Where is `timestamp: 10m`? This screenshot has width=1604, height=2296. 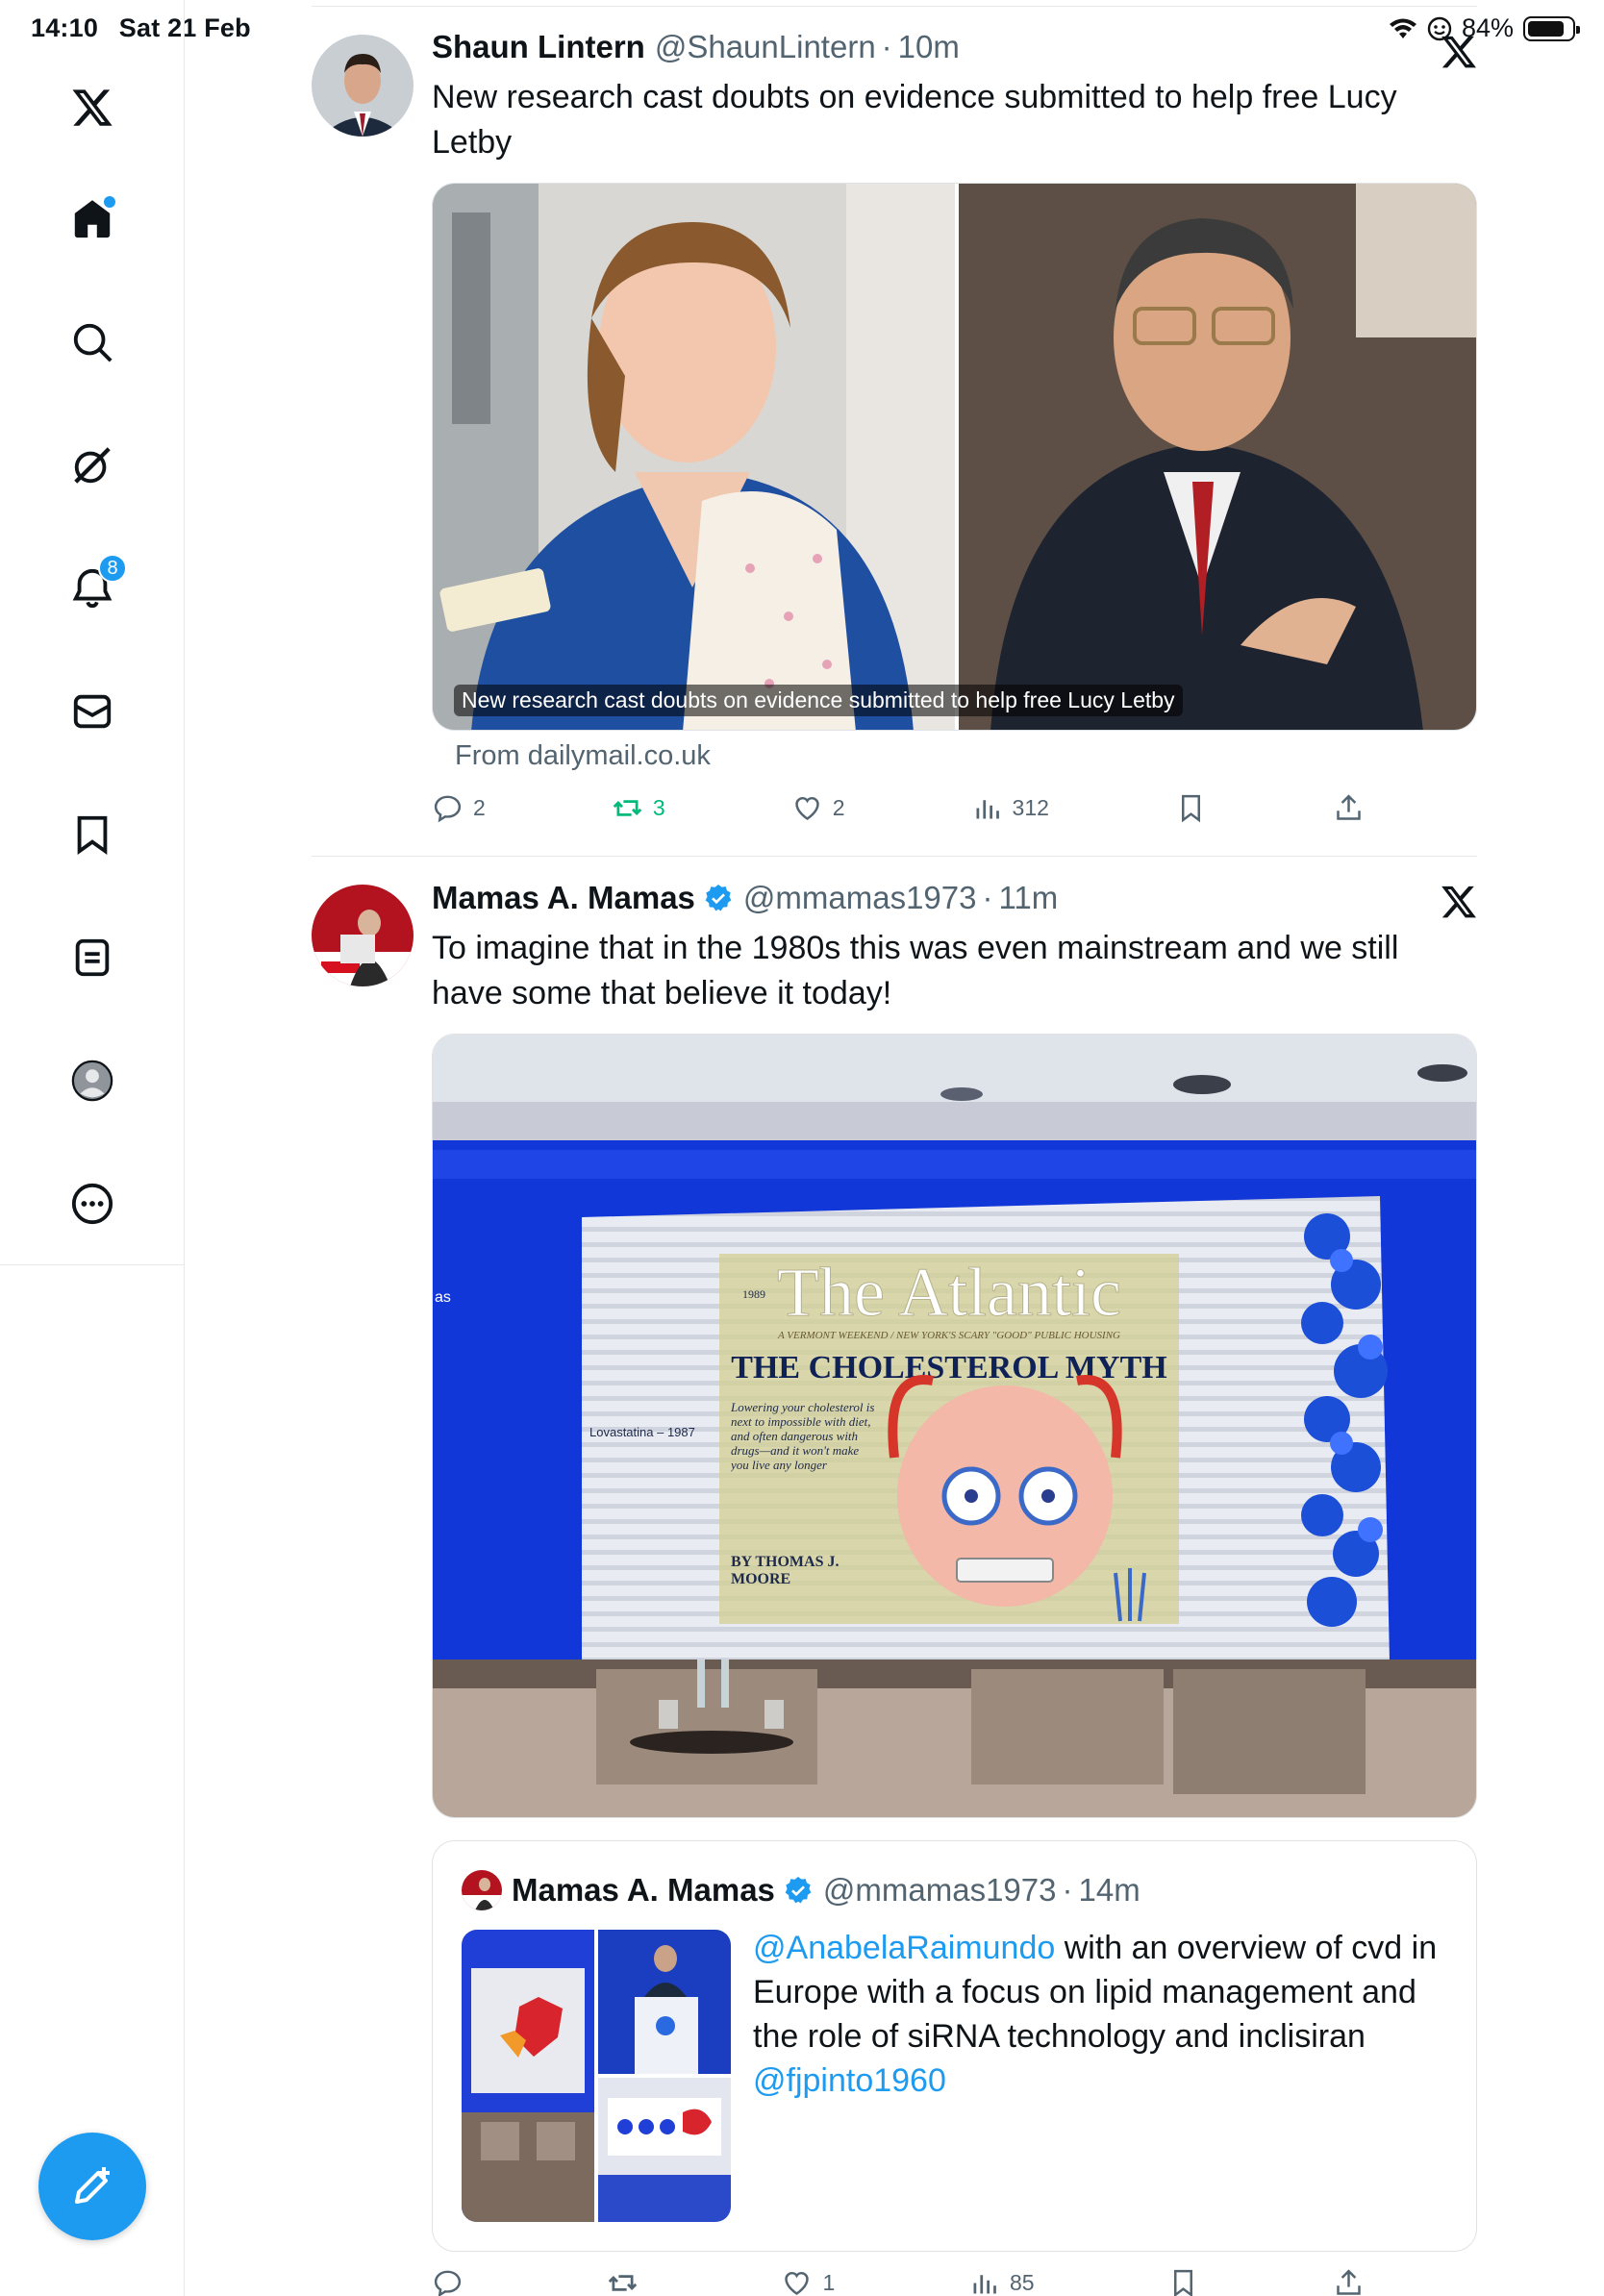
timestamp: 10m is located at coordinates (929, 47).